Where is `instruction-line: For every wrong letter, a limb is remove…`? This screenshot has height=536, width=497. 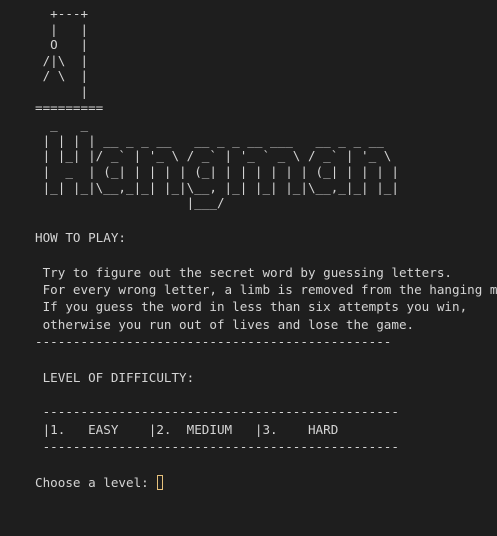 instruction-line: For every wrong letter, a limb is remove… is located at coordinates (266, 289).